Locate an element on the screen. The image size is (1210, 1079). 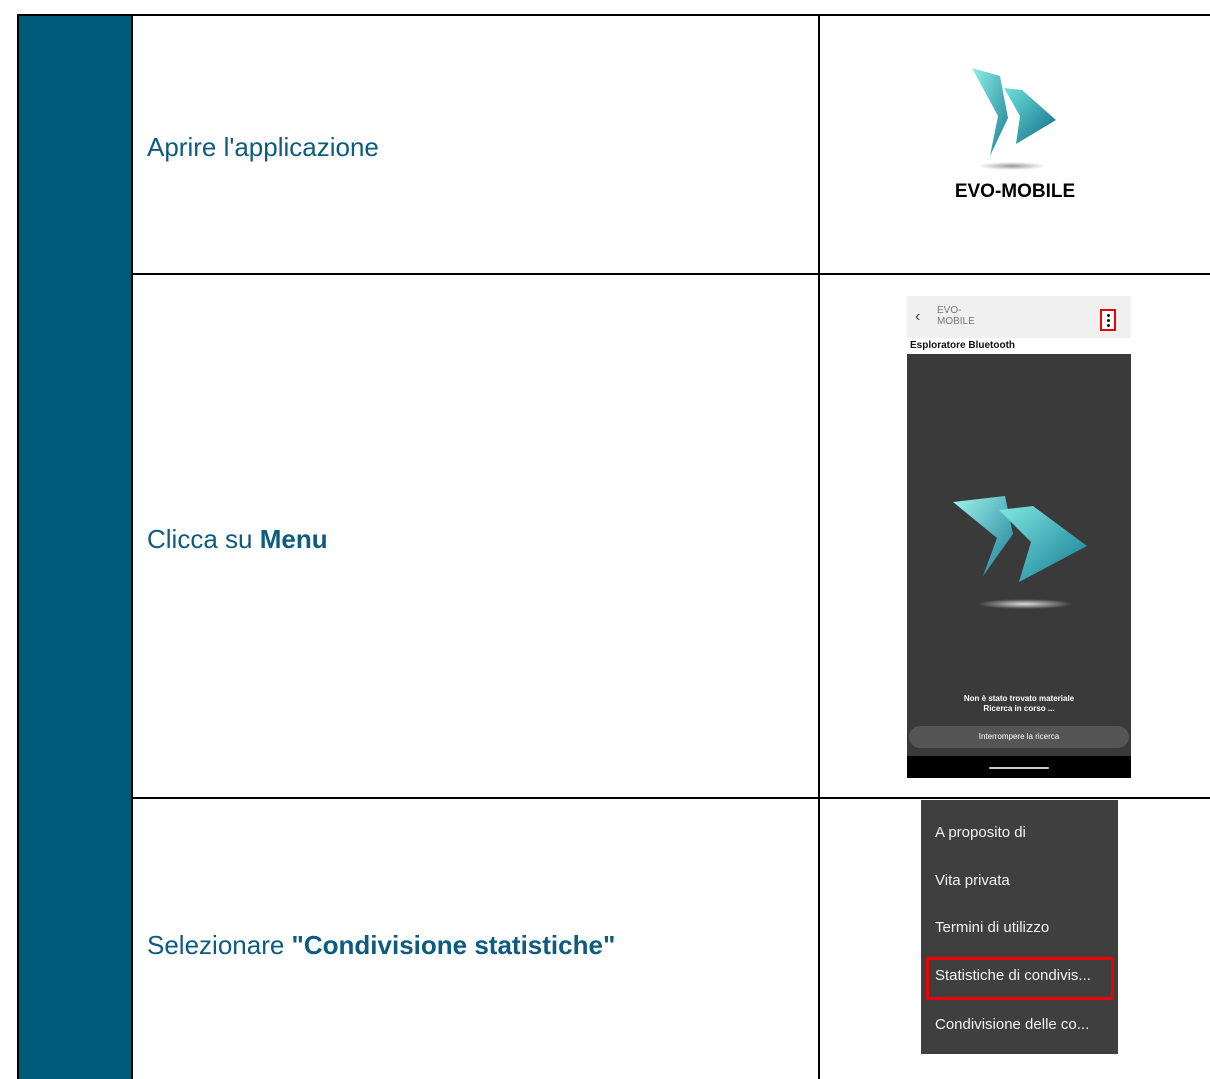
logo-caption: EVO-MOBILE is located at coordinates (1015, 191).